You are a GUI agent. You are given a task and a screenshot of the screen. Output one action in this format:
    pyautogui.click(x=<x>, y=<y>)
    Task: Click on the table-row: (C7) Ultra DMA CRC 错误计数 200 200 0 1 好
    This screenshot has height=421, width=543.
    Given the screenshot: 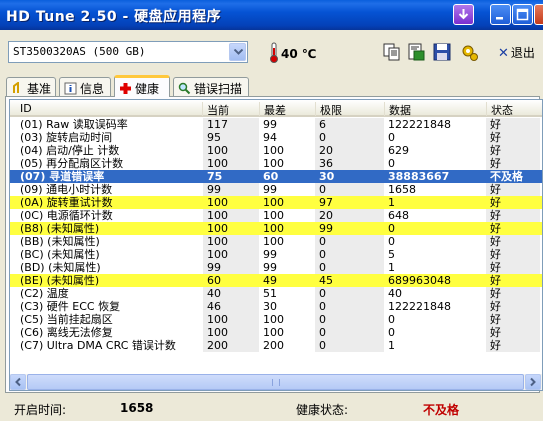 What is the action you would take?
    pyautogui.click(x=276, y=345)
    